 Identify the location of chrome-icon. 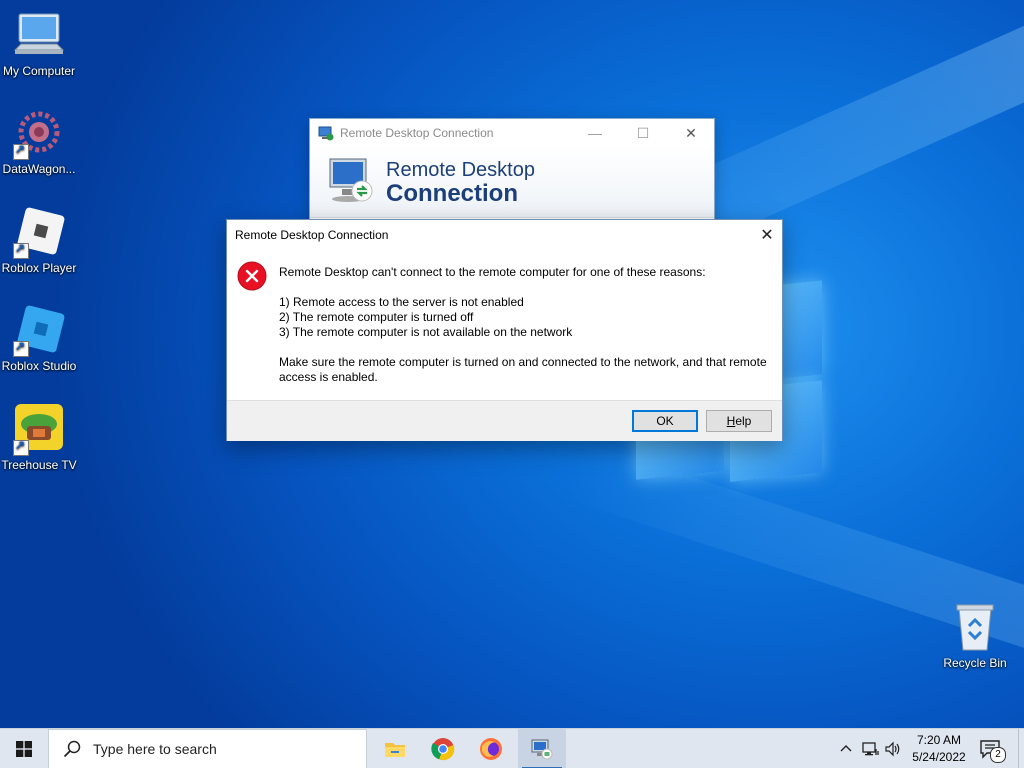
(443, 749).